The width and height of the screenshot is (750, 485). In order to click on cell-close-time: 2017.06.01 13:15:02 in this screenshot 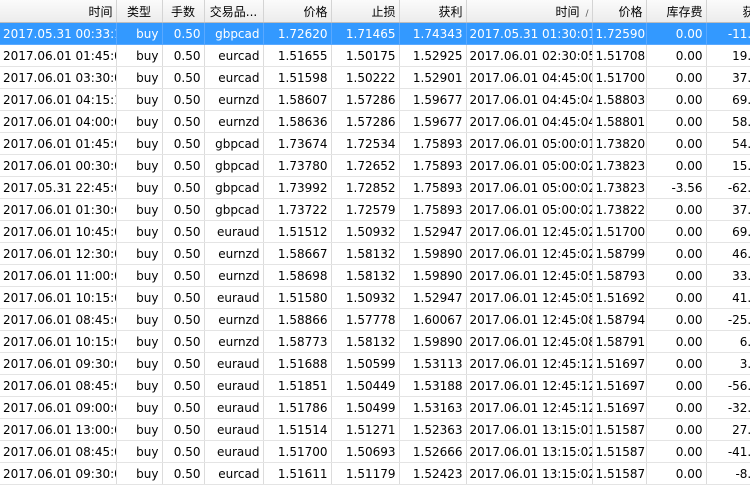, I will do `click(529, 451)`.